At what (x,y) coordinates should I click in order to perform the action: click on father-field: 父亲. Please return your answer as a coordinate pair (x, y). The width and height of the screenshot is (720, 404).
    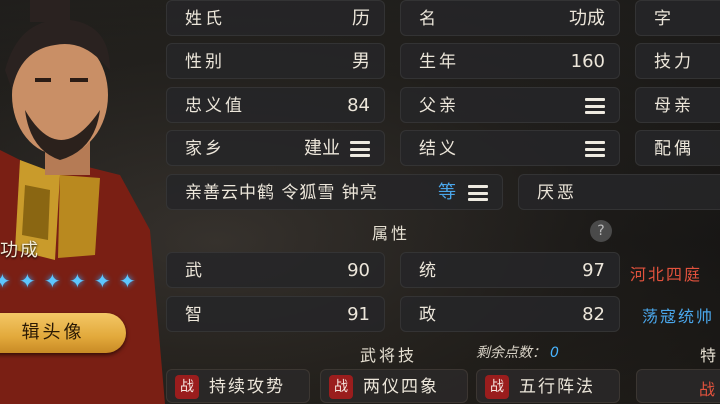
    Looking at the image, I should click on (510, 105).